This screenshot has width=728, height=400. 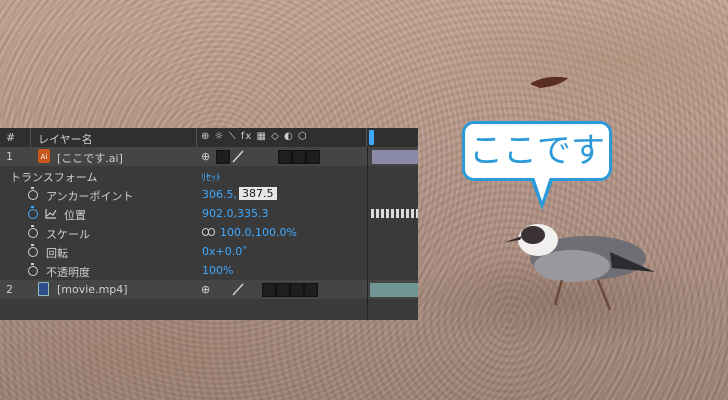 What do you see at coordinates (68, 272) in the screenshot?
I see `property-label: 不透明度` at bounding box center [68, 272].